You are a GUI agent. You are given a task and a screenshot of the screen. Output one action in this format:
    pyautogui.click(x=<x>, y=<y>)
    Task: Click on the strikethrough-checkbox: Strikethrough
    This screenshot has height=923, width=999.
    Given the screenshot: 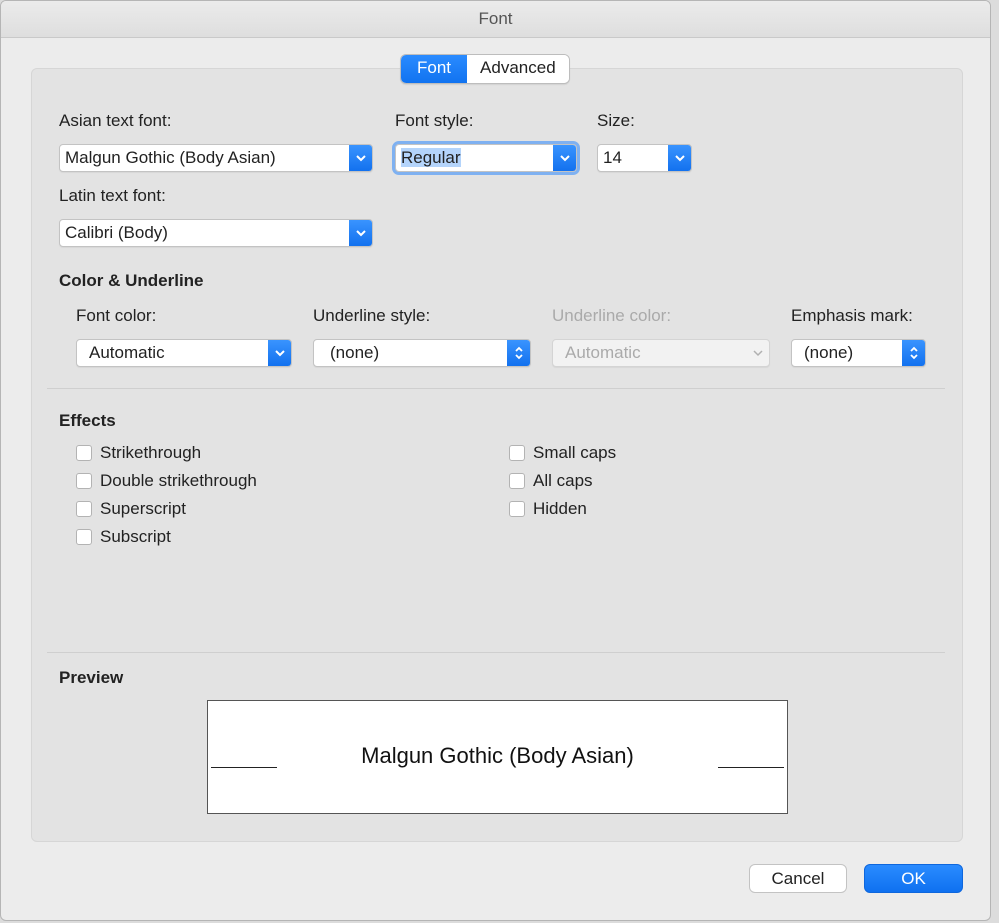 What is the action you would take?
    pyautogui.click(x=138, y=453)
    